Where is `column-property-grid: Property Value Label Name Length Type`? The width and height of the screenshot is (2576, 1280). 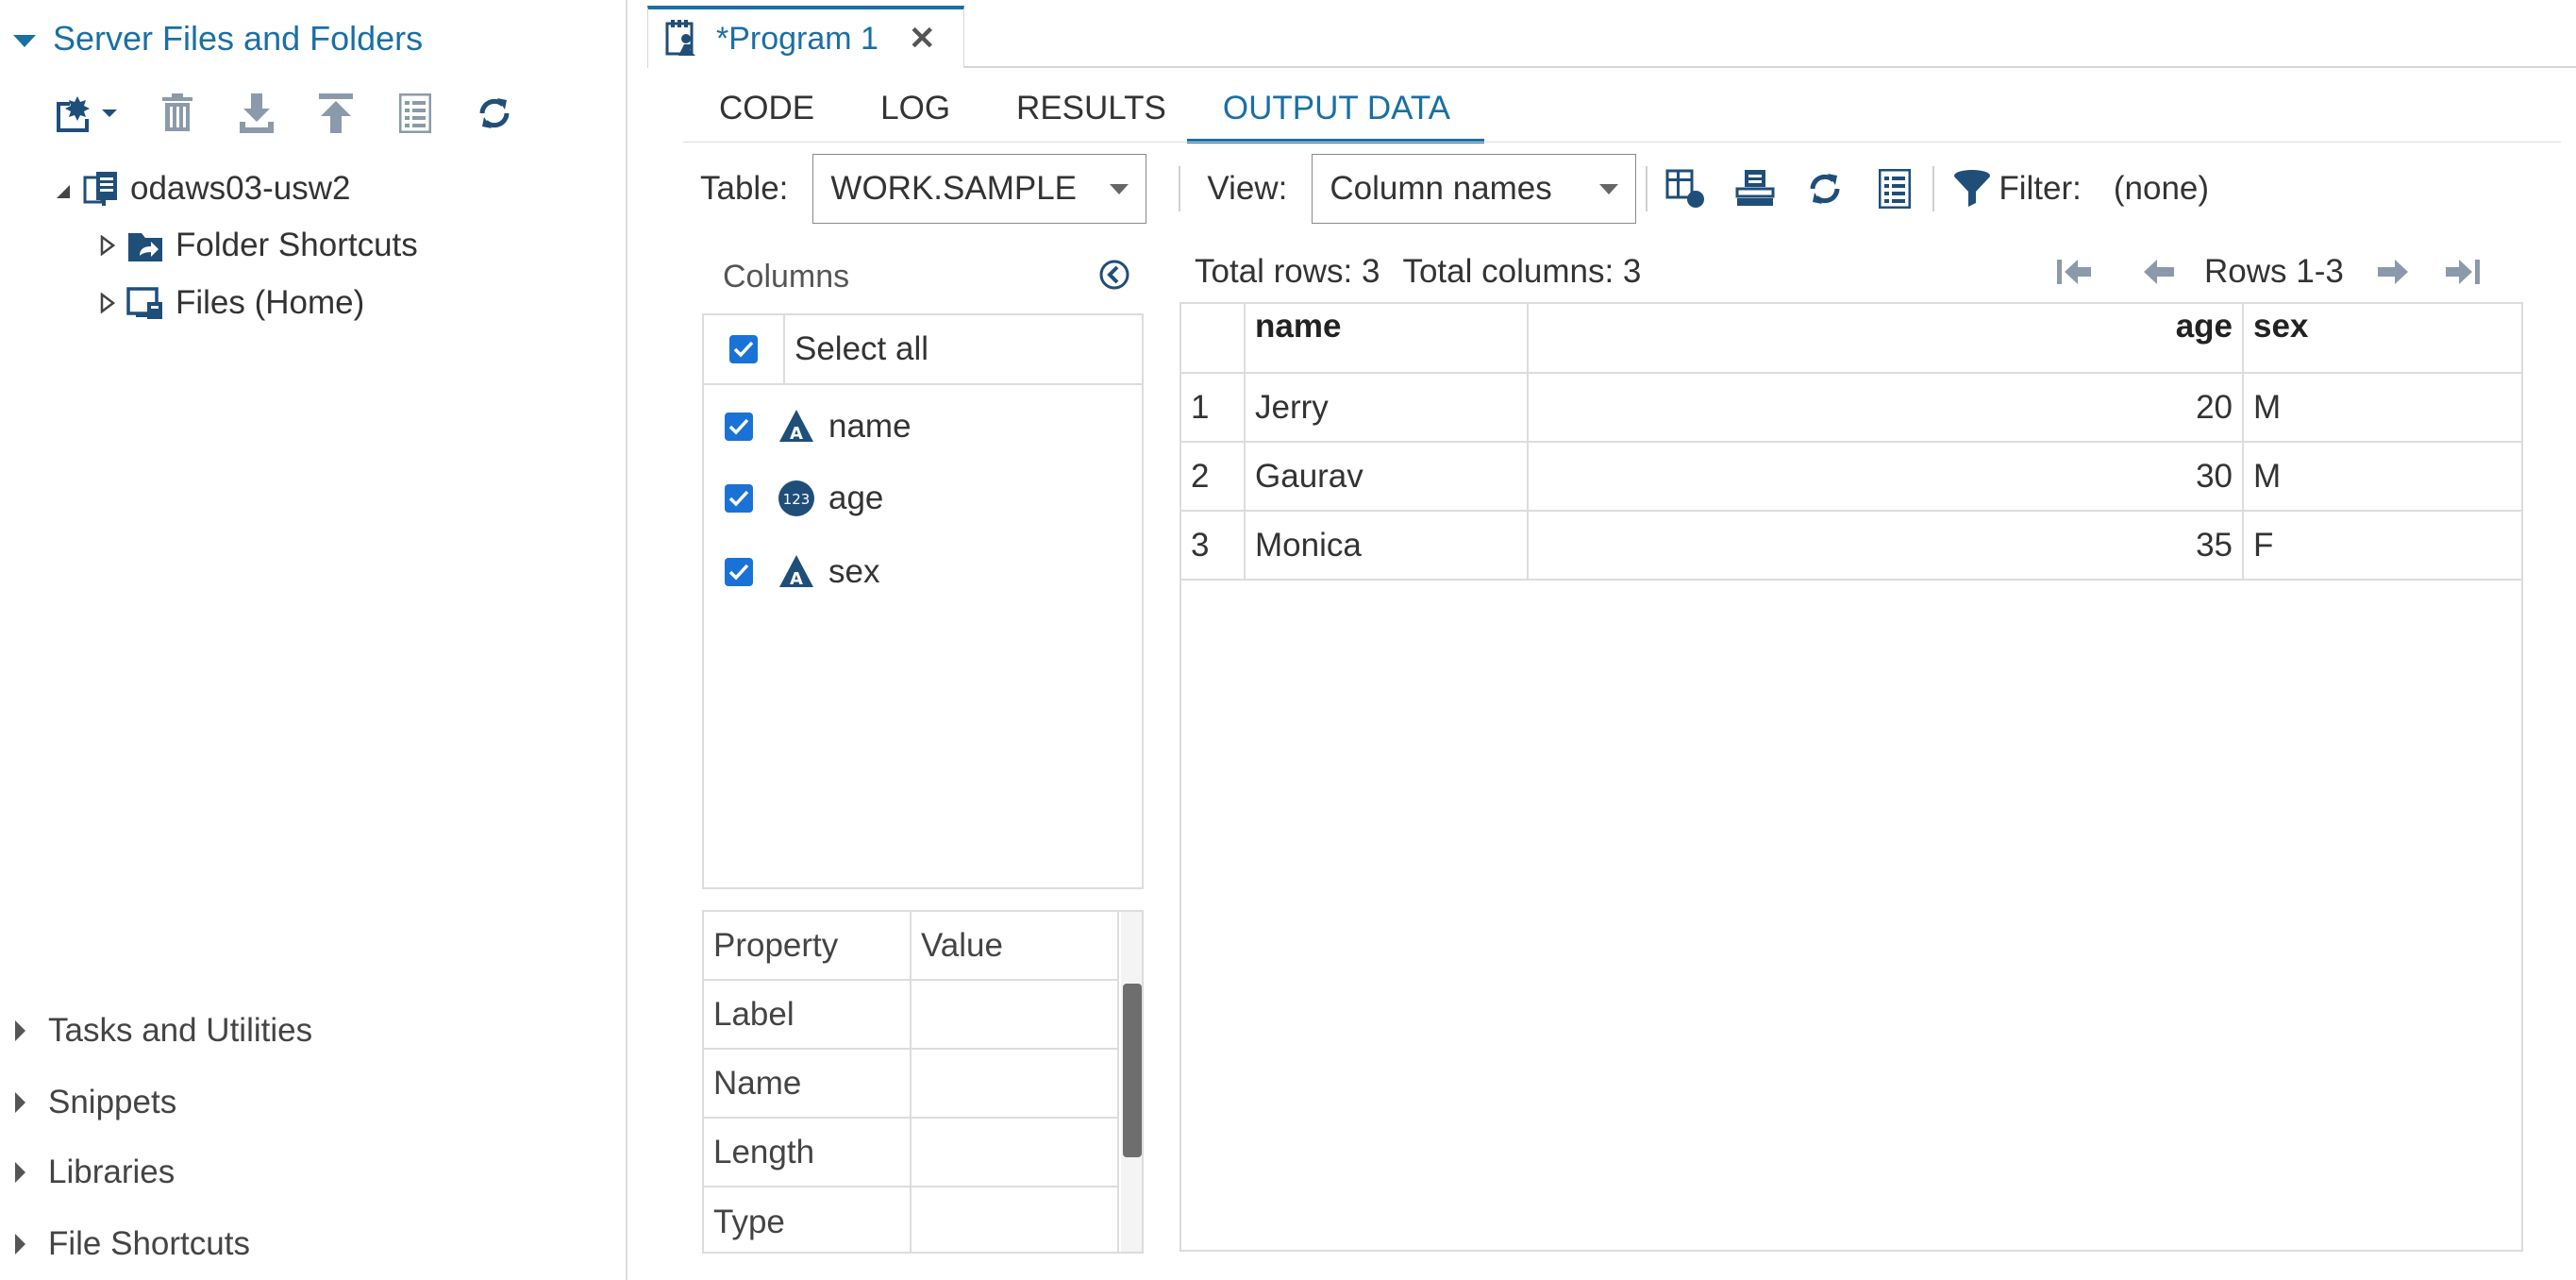
column-property-grid: Property Value Label Name Length Type is located at coordinates (923, 1082).